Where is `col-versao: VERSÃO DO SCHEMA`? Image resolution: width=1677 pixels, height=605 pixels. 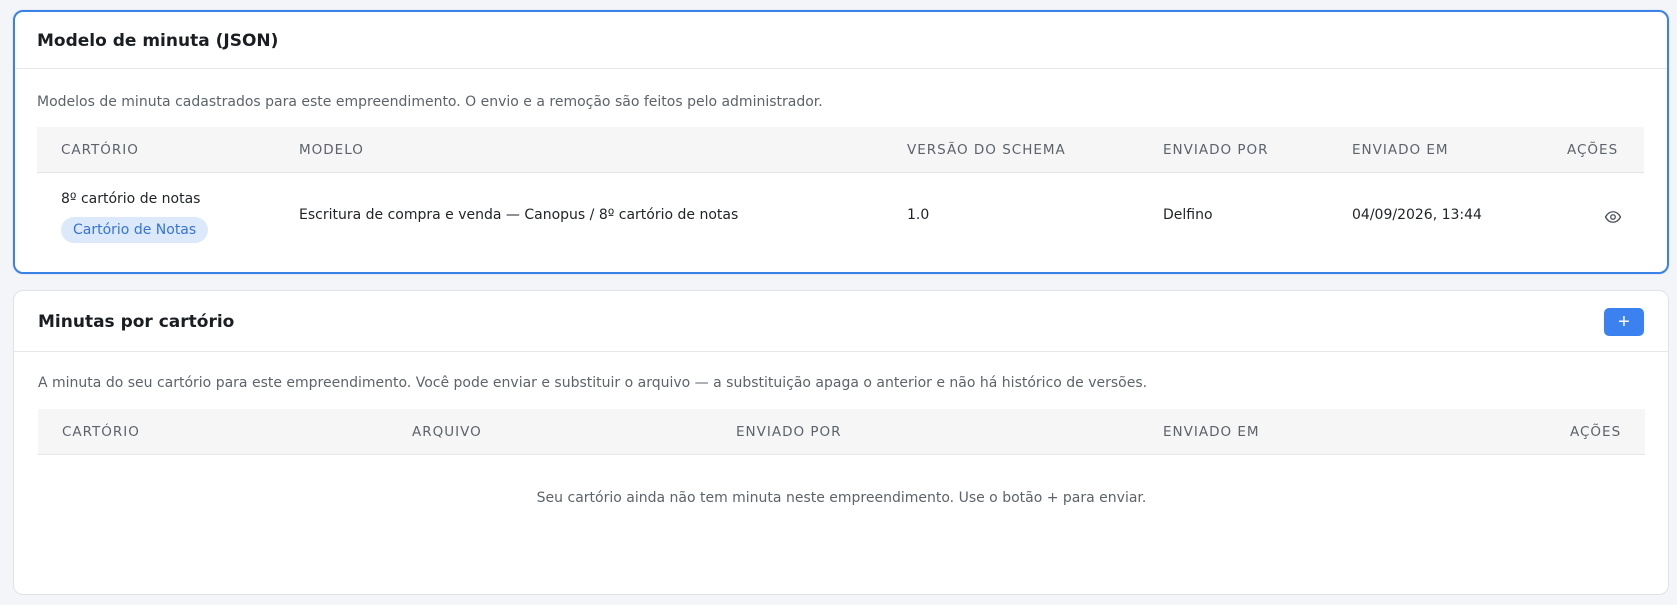
col-versao: VERSÃO DO SCHEMA is located at coordinates (986, 150).